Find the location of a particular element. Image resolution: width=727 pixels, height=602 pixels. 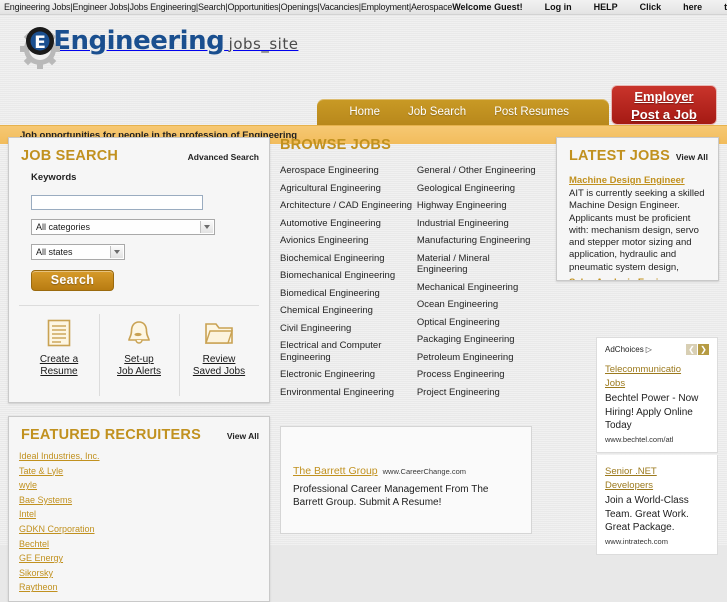

list-item: Avionics Engineering is located at coordinates (348, 241).